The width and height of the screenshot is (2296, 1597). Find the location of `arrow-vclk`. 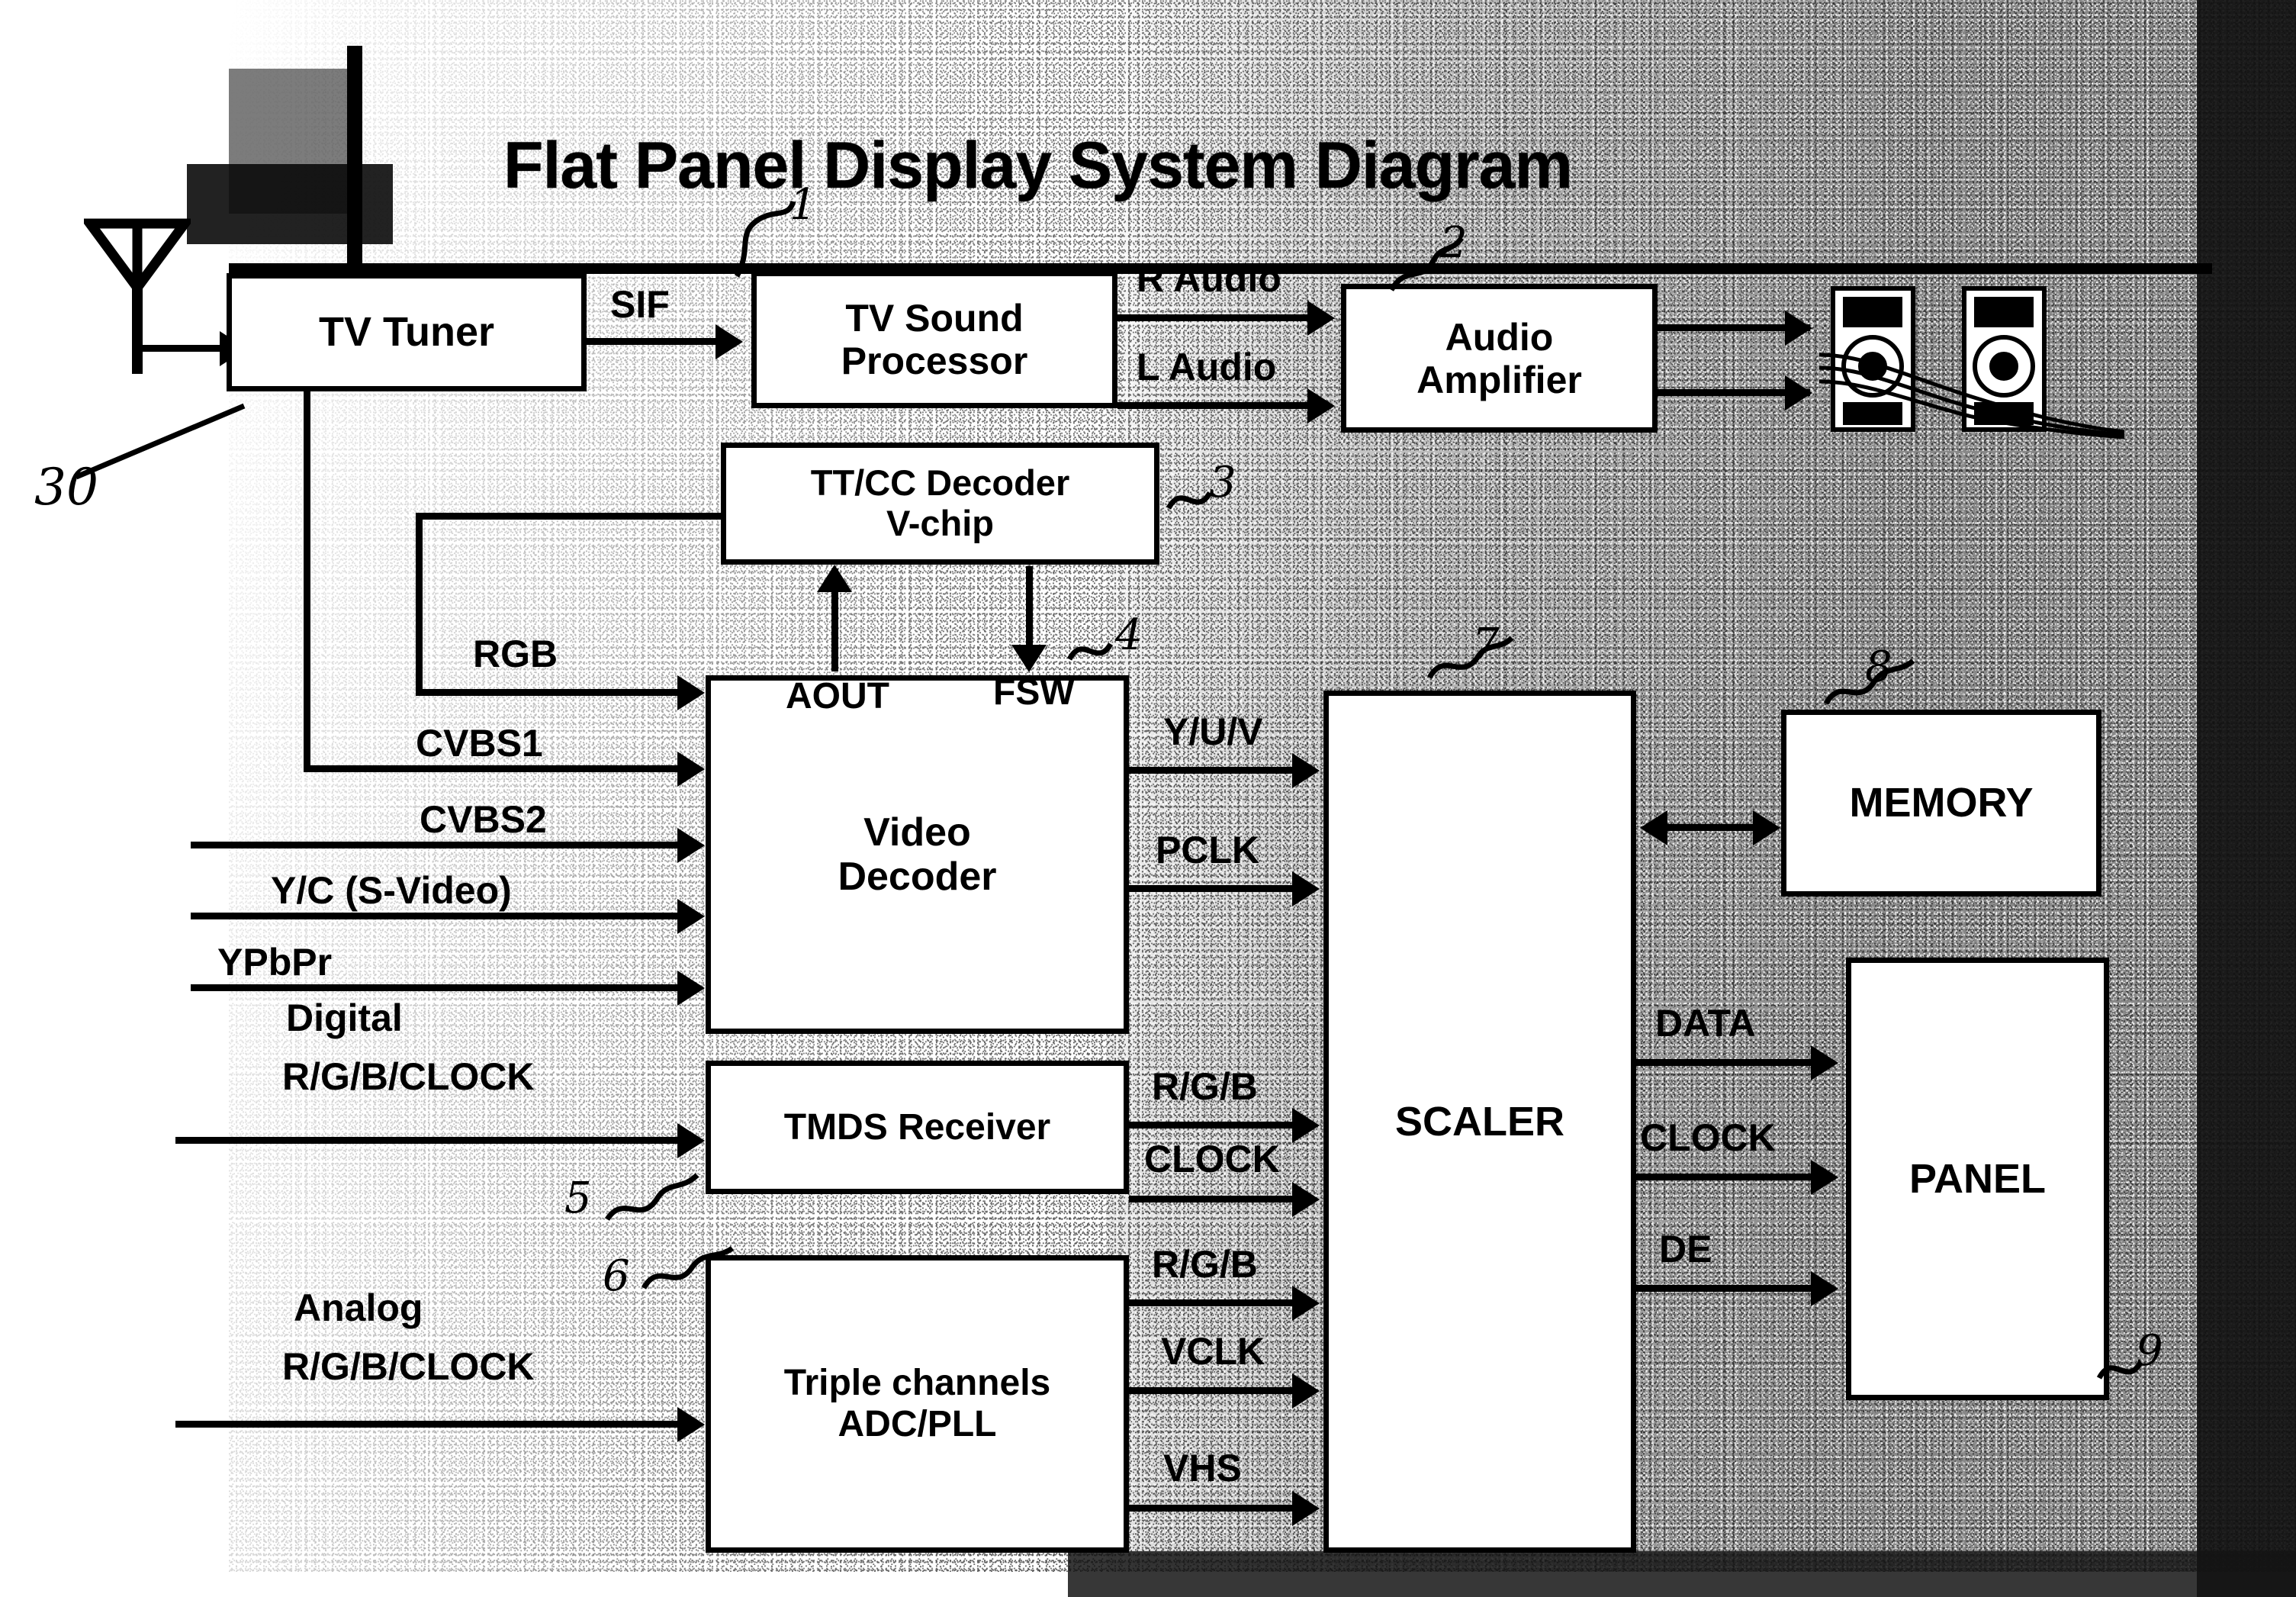

arrow-vclk is located at coordinates (1306, 1391).